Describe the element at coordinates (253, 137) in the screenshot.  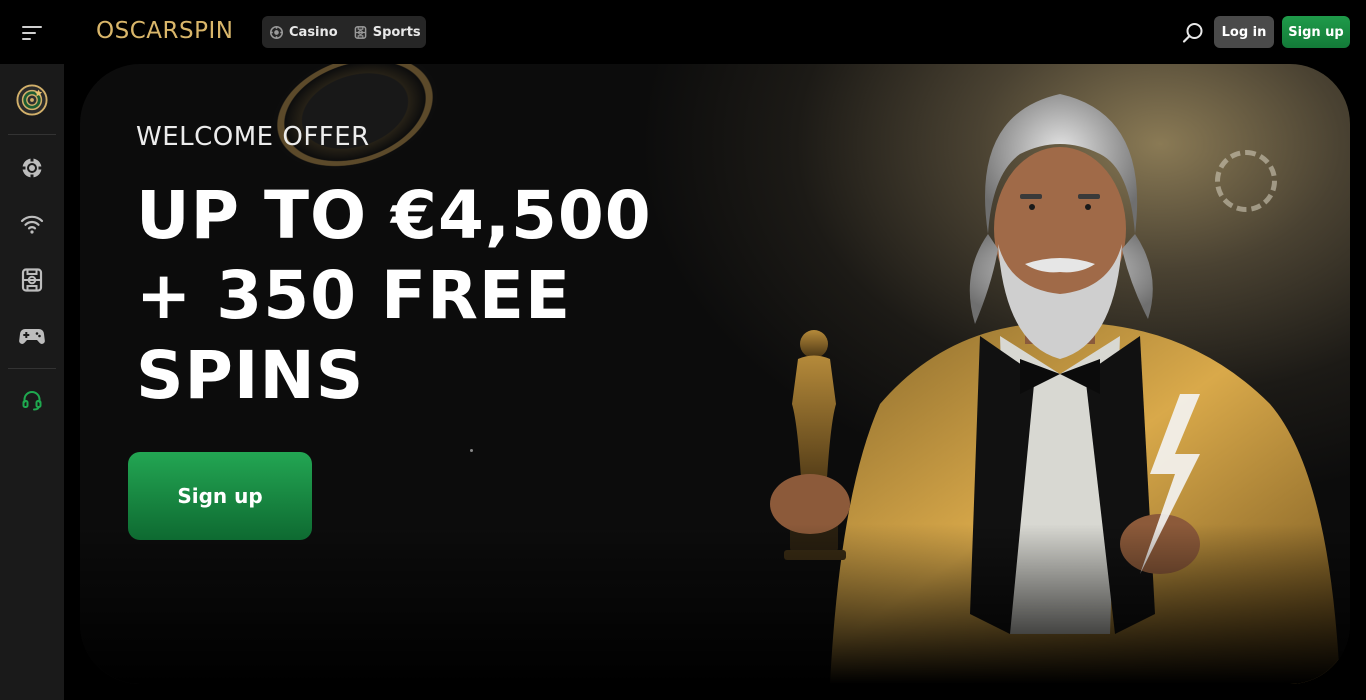
I see `welcome-offer-label: WELCOME OFFER` at that location.